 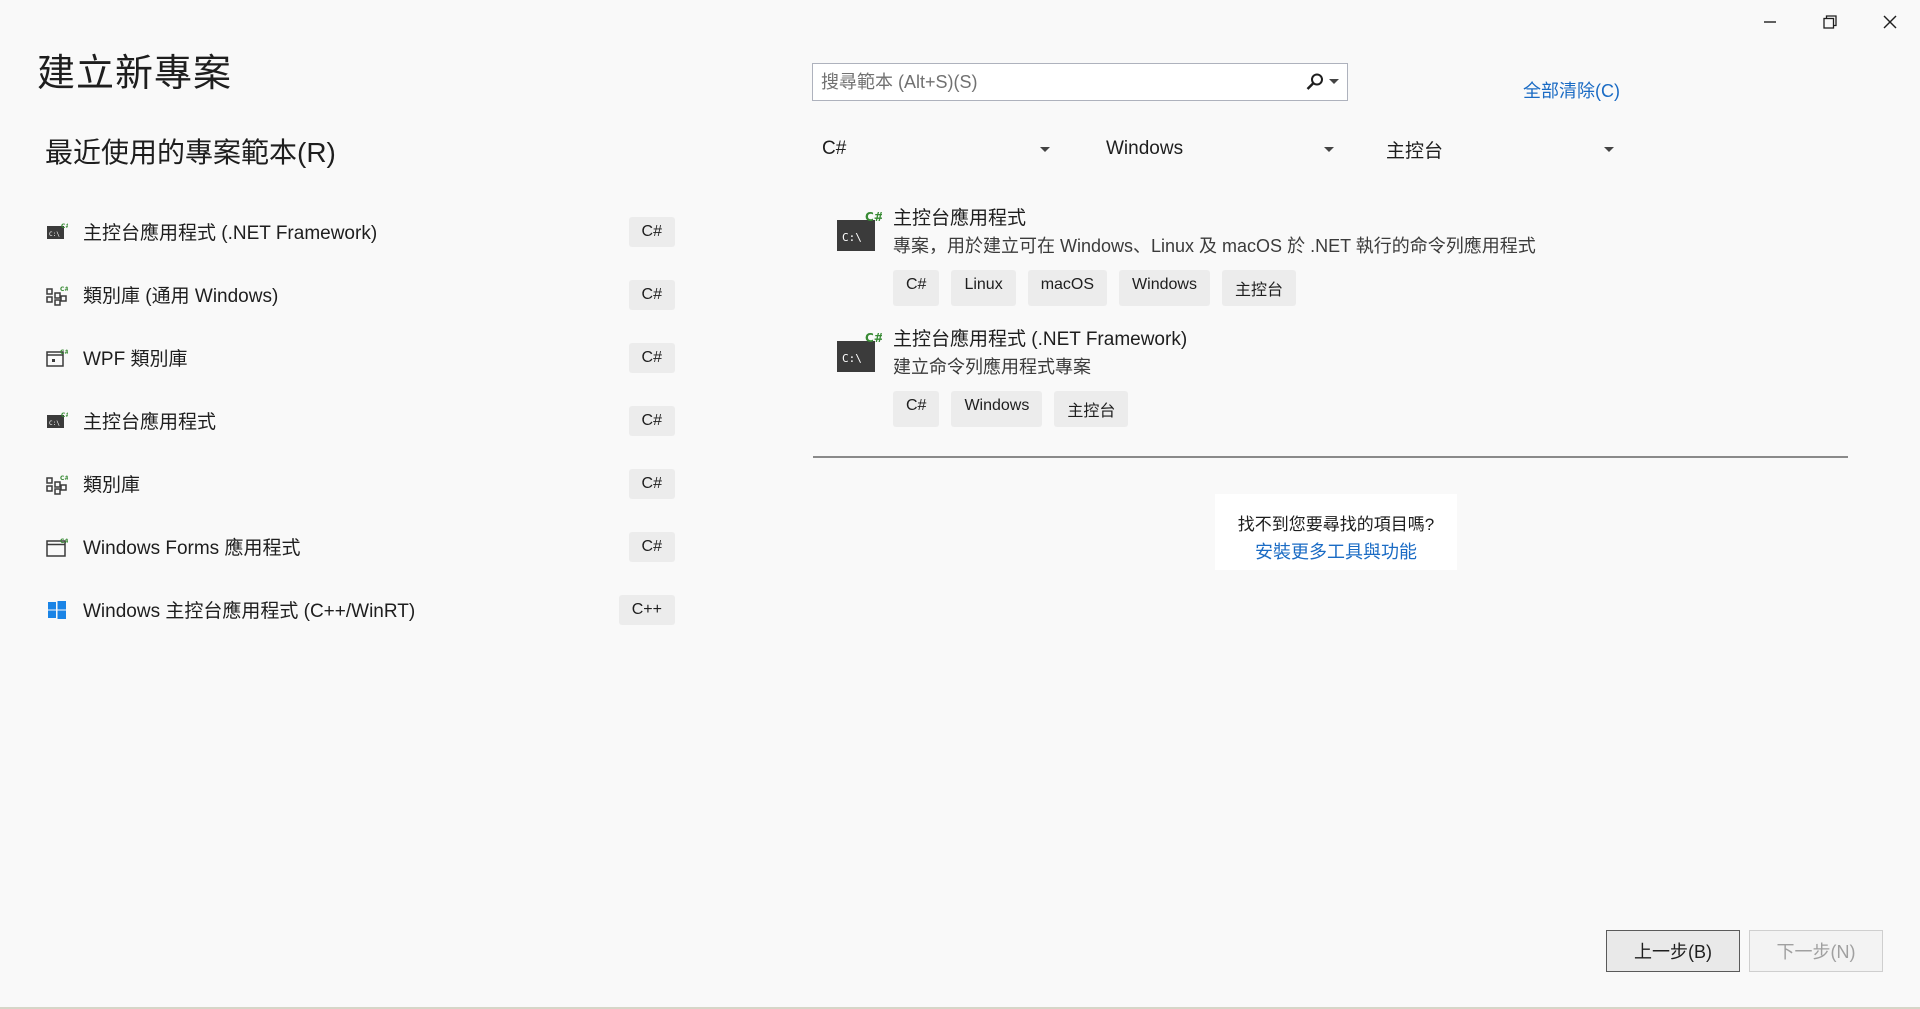 I want to click on close-icon, so click(x=1890, y=22).